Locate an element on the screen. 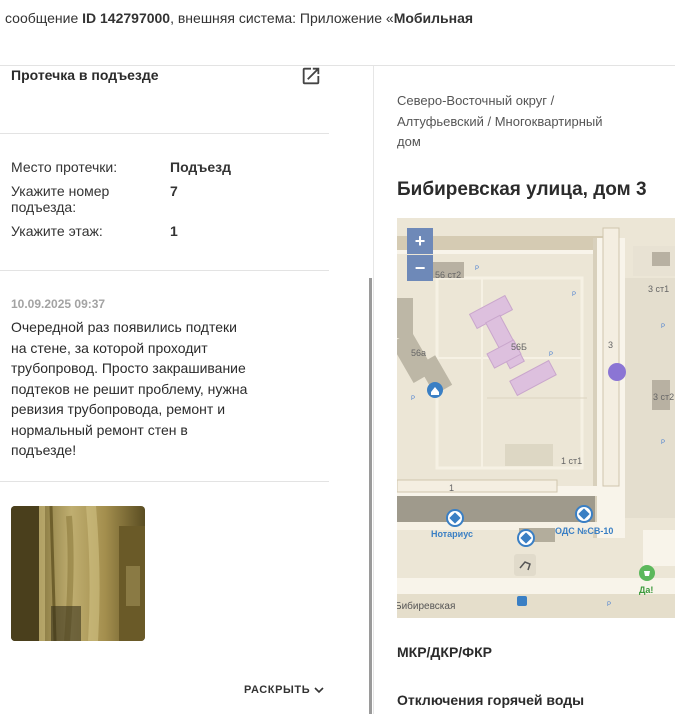  map-label: 56Б is located at coordinates (519, 347).